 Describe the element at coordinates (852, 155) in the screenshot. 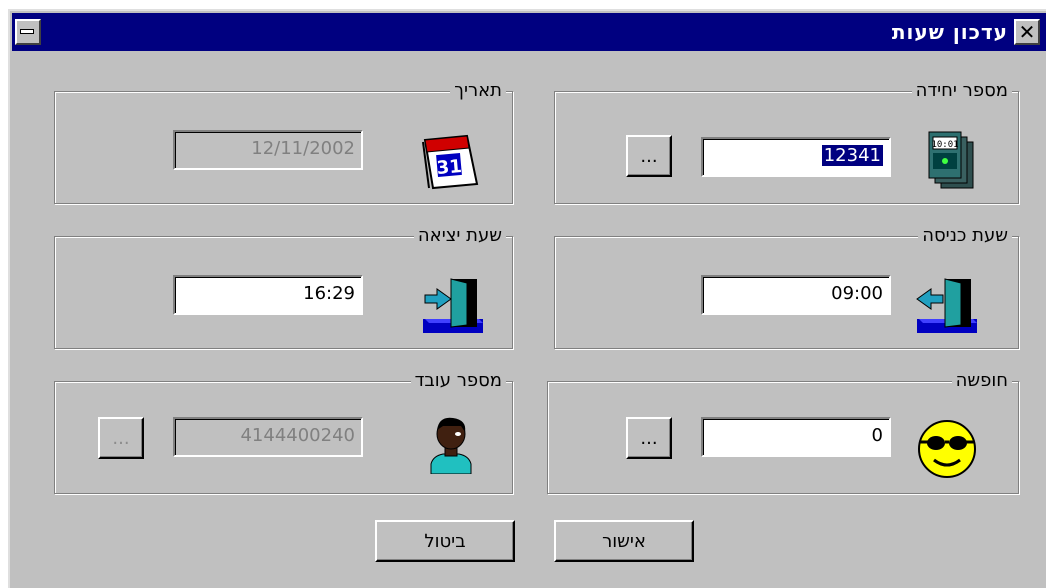

I see `unit-number-value: 12341` at that location.